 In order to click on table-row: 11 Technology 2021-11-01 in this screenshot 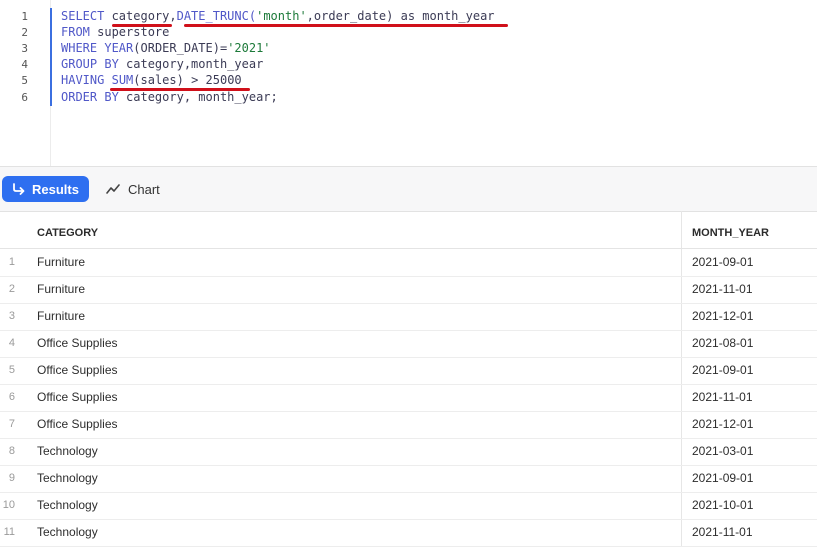, I will do `click(408, 533)`.